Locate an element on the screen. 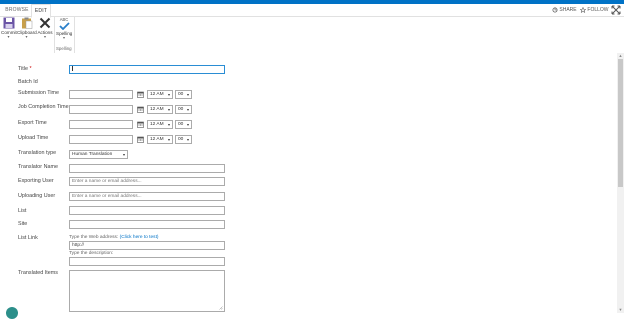 The image size is (624, 319). url-input: http:// is located at coordinates (147, 245).